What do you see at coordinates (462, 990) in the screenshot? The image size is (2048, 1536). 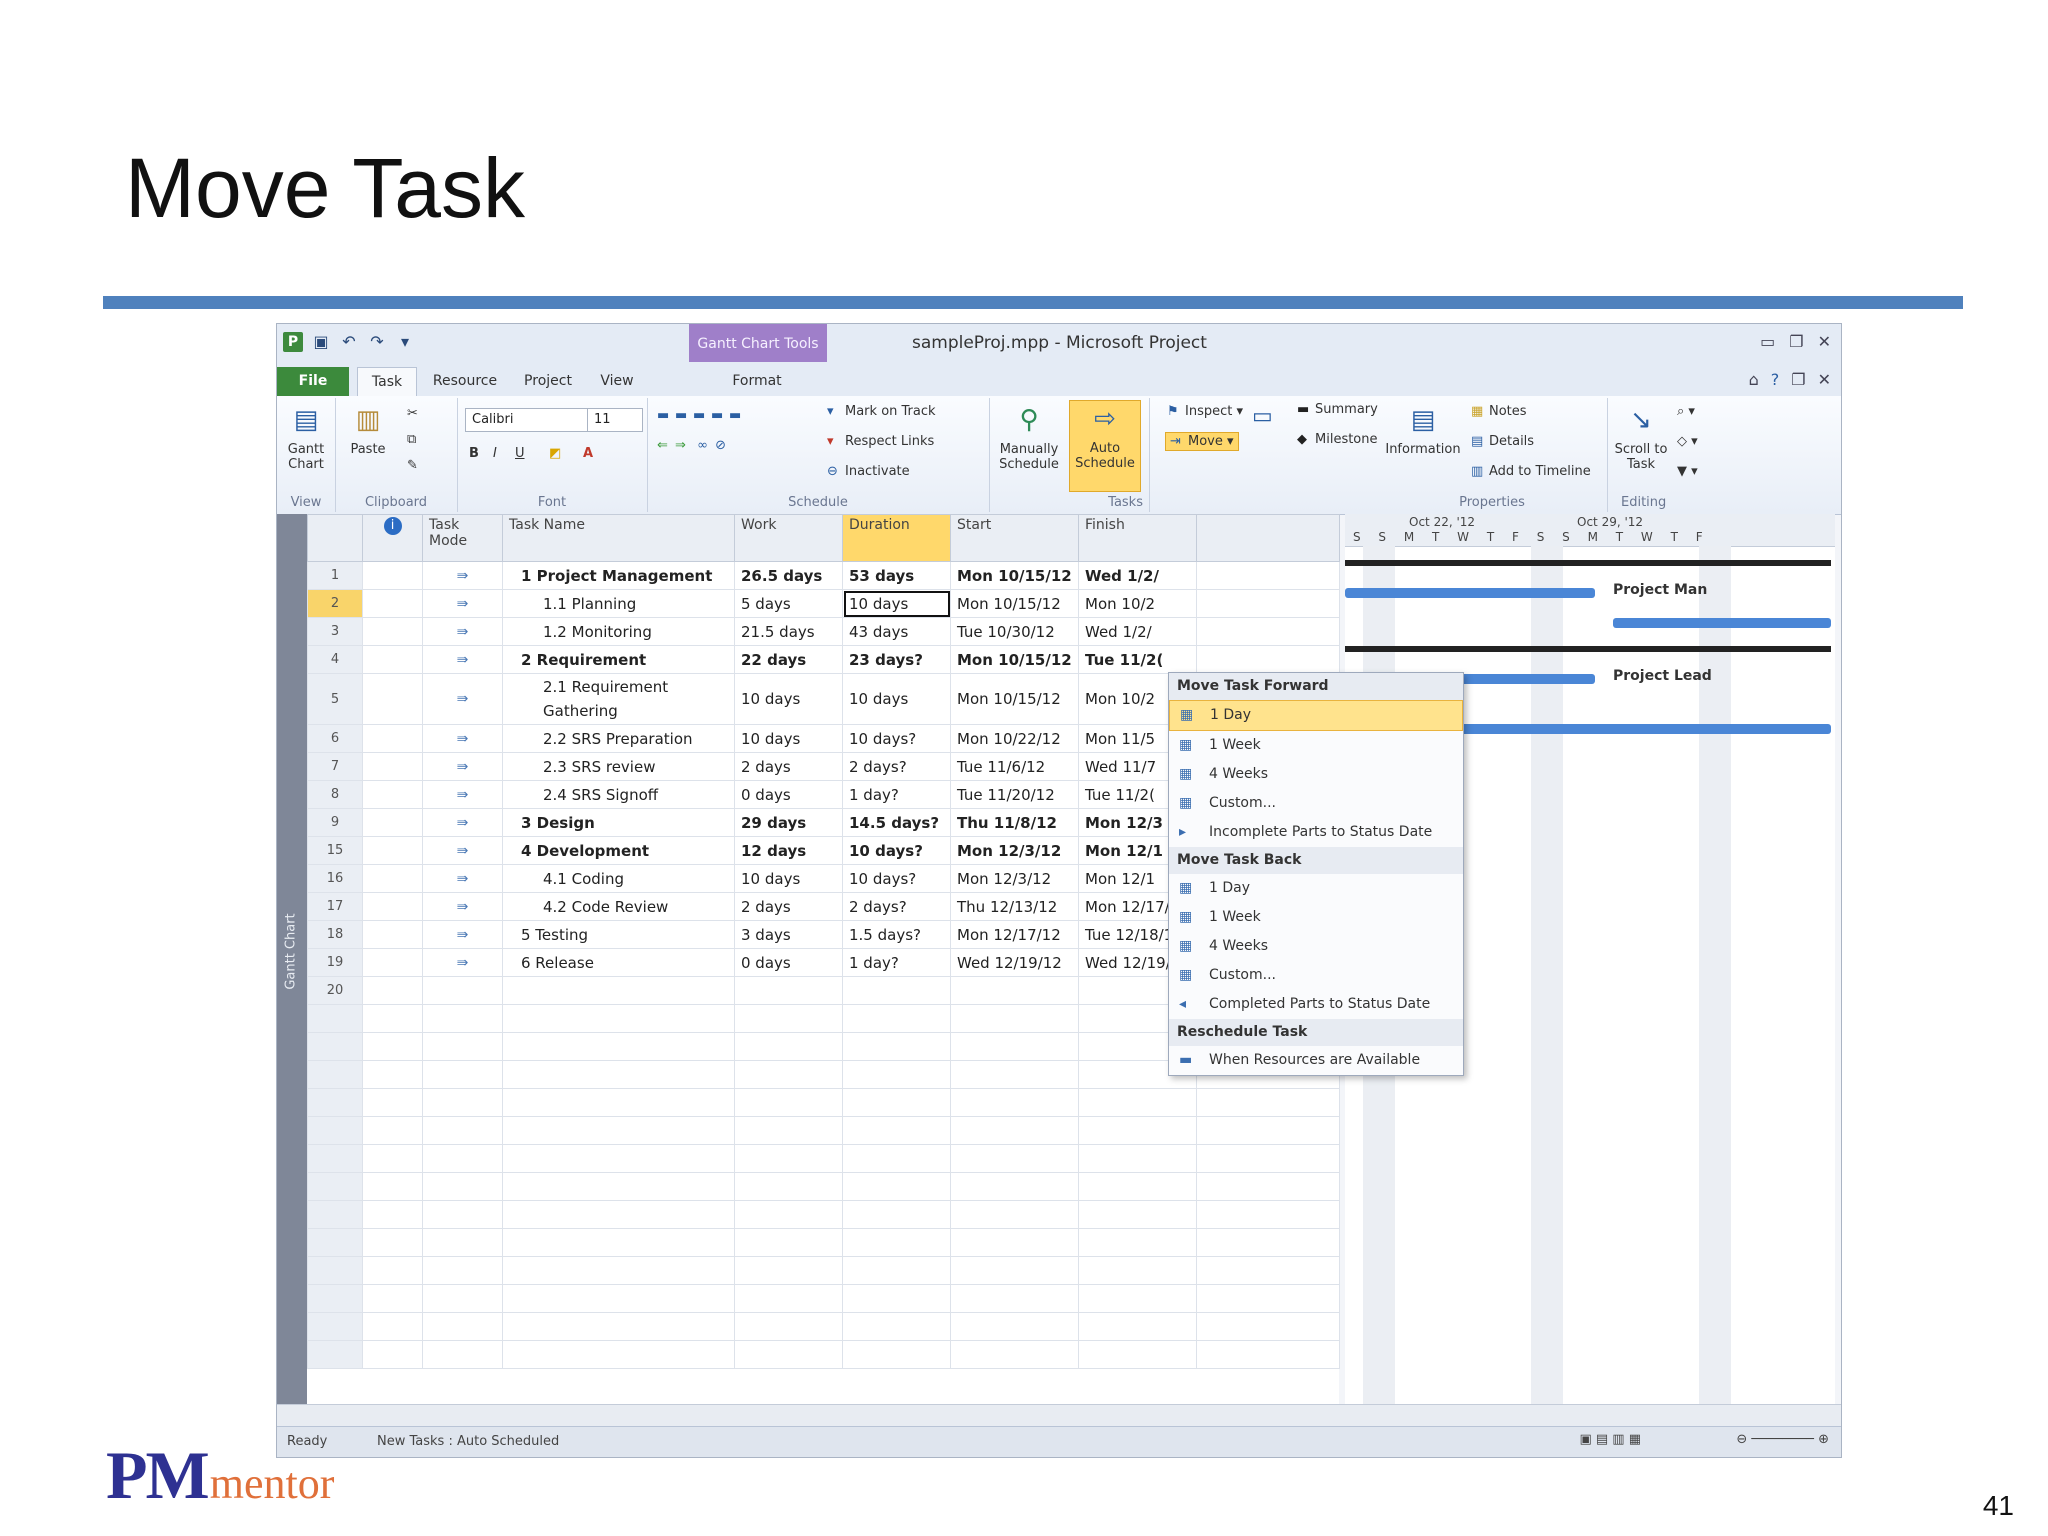 I see `task-mode-cell` at bounding box center [462, 990].